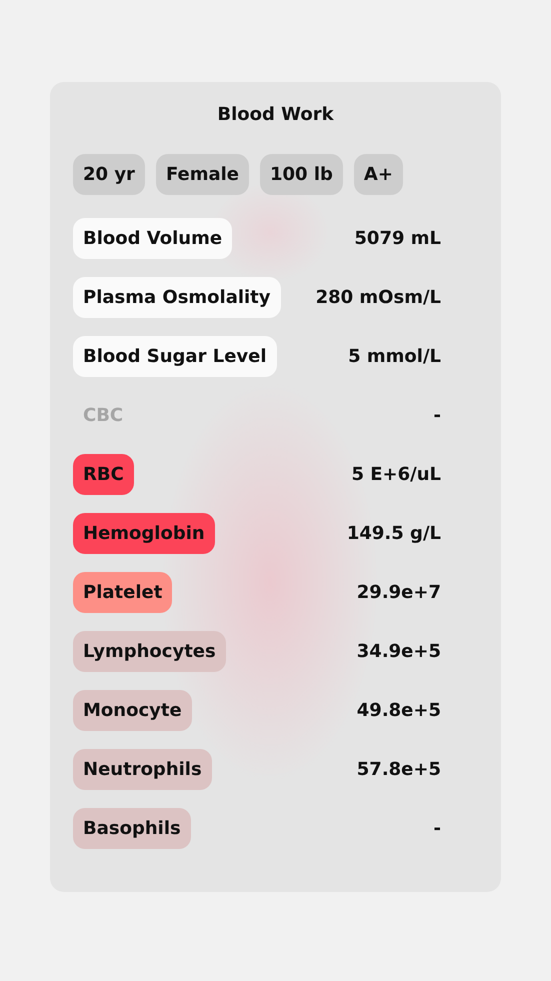 The width and height of the screenshot is (551, 981). I want to click on parameter-value: 5 E+6/uL, so click(396, 474).